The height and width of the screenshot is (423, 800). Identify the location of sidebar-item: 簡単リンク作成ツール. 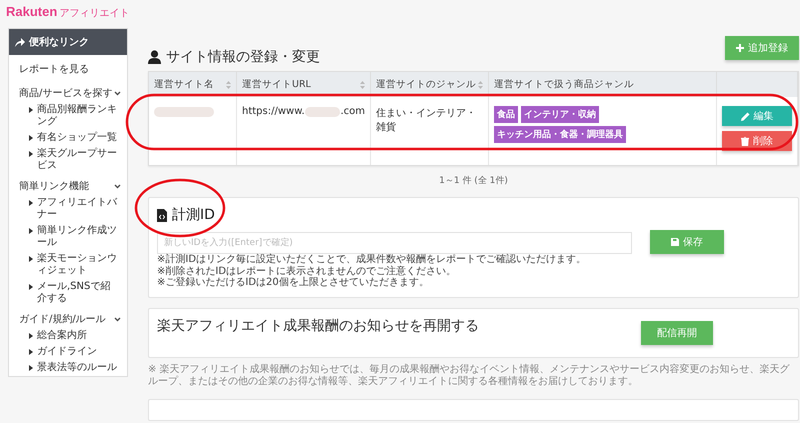
(78, 237).